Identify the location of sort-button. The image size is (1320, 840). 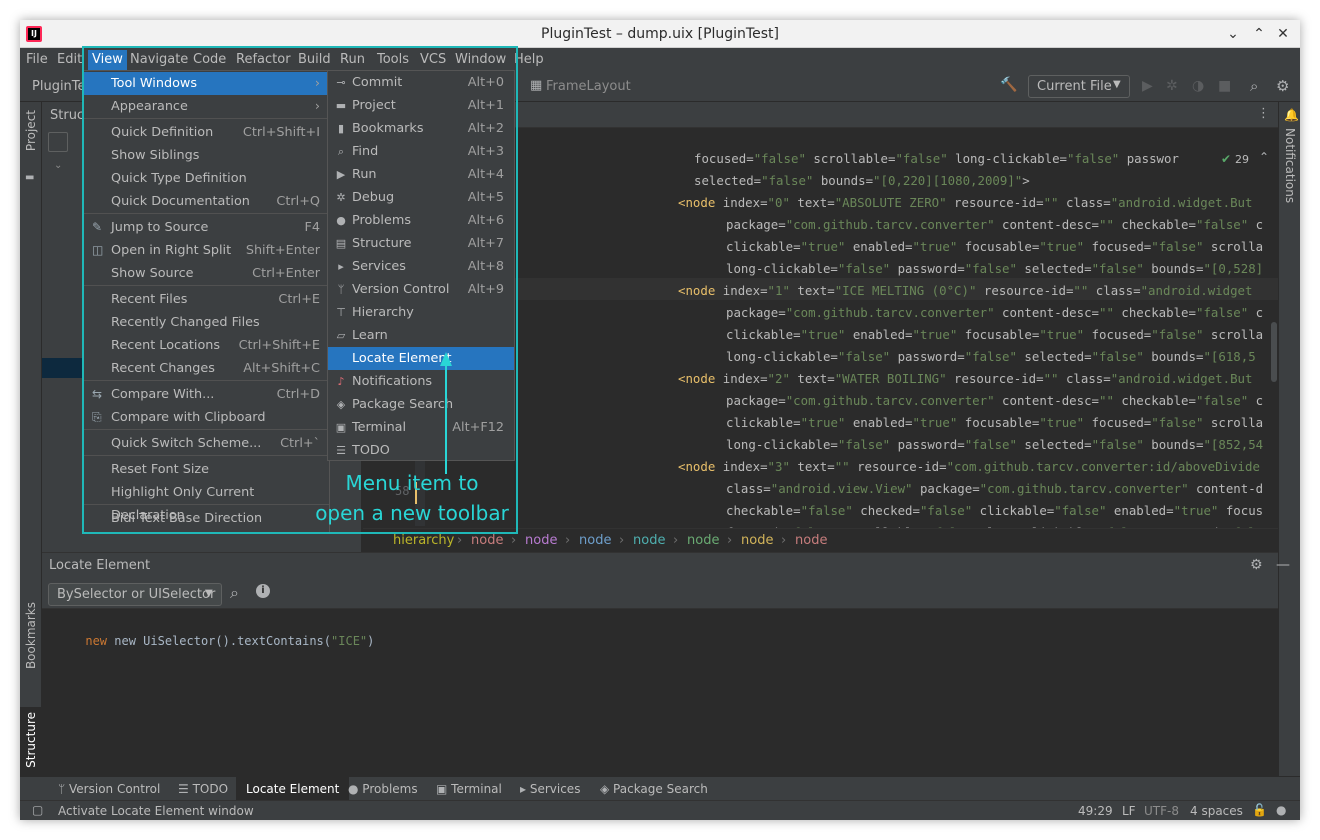
(58, 142).